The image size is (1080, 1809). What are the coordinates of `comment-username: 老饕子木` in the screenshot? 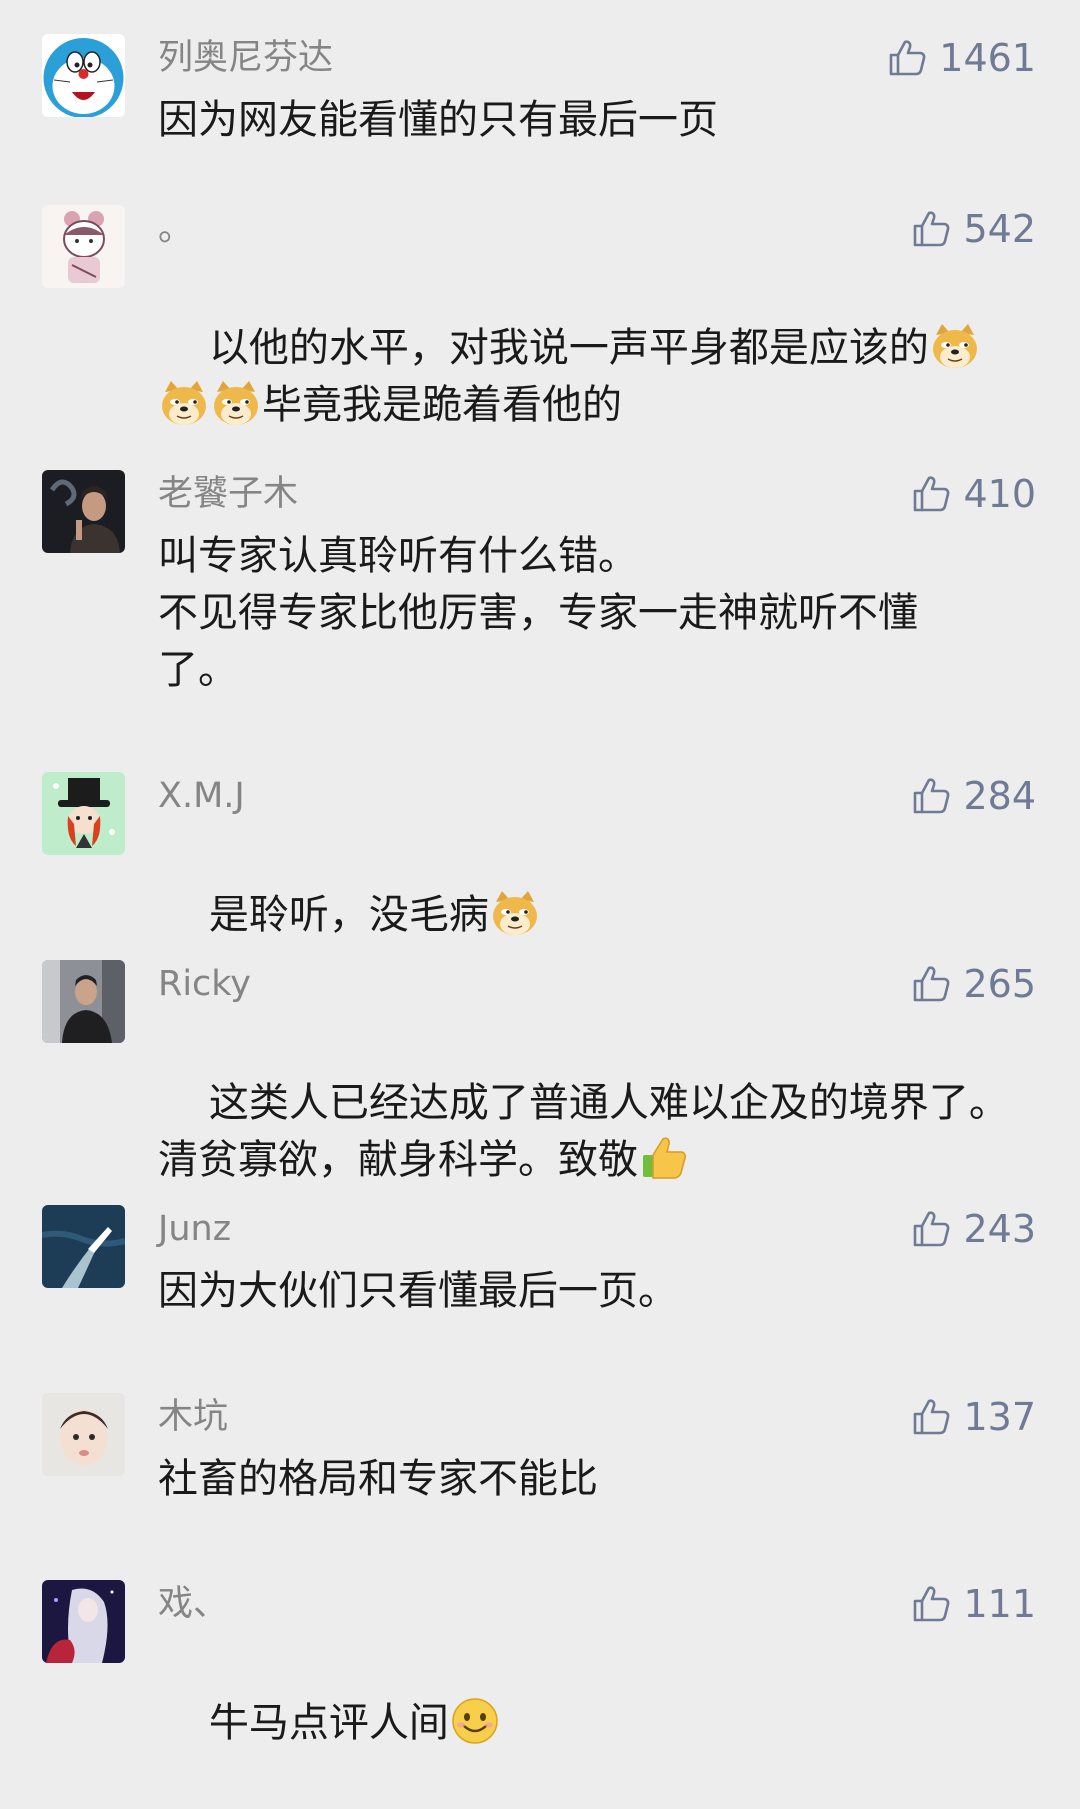 It's located at (228, 494).